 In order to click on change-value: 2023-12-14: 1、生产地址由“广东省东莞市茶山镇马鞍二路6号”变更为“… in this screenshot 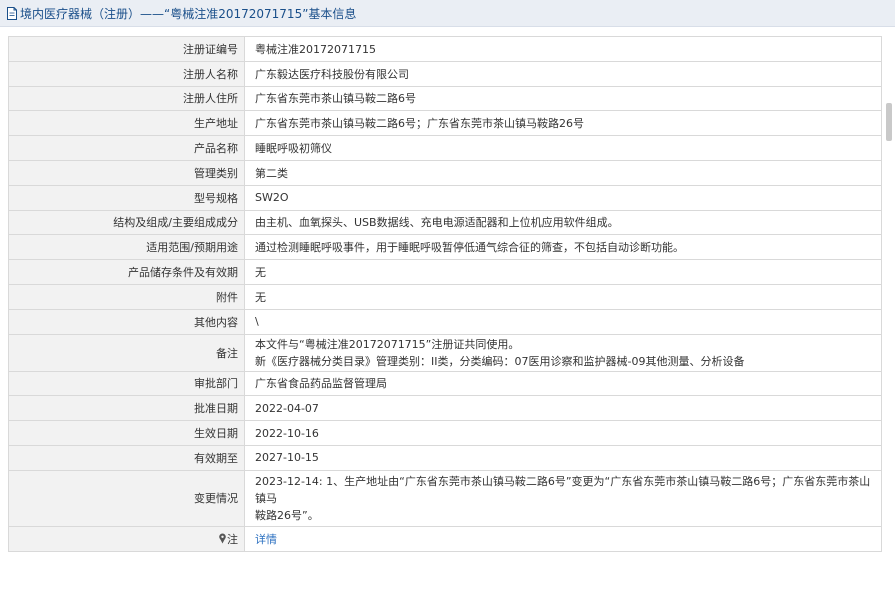, I will do `click(563, 498)`.